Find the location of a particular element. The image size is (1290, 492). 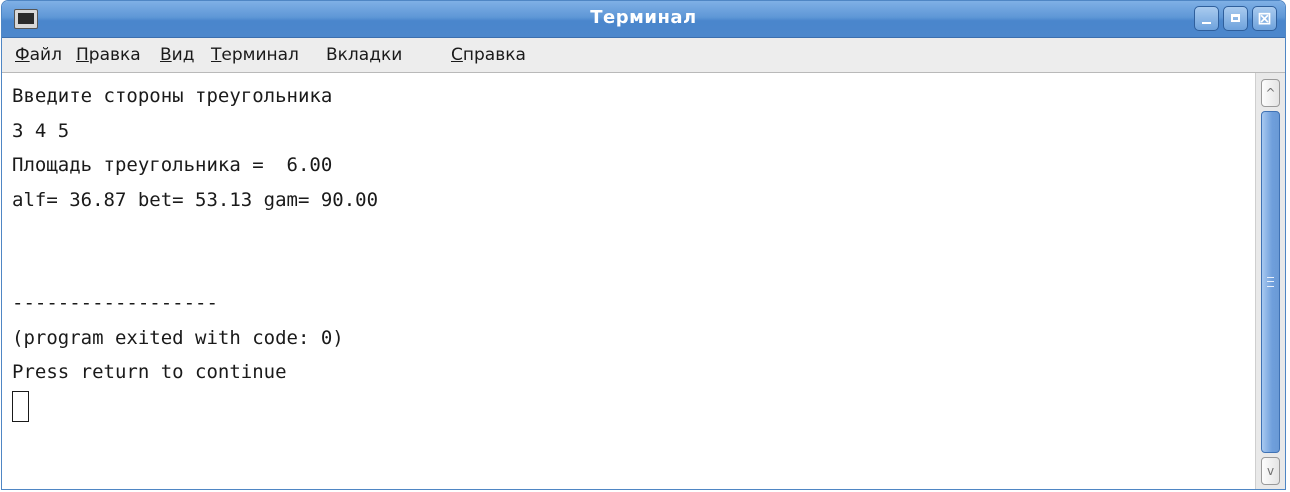

menu-terminal-label: ерминал is located at coordinates (260, 55).